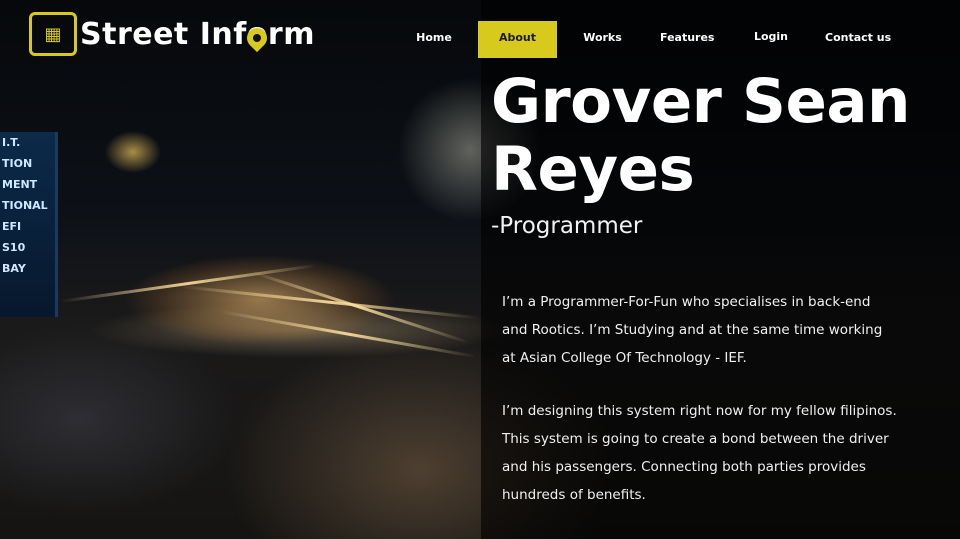 The height and width of the screenshot is (539, 960). What do you see at coordinates (574, 495) in the screenshot?
I see `about-line: hundreds of benefits.` at bounding box center [574, 495].